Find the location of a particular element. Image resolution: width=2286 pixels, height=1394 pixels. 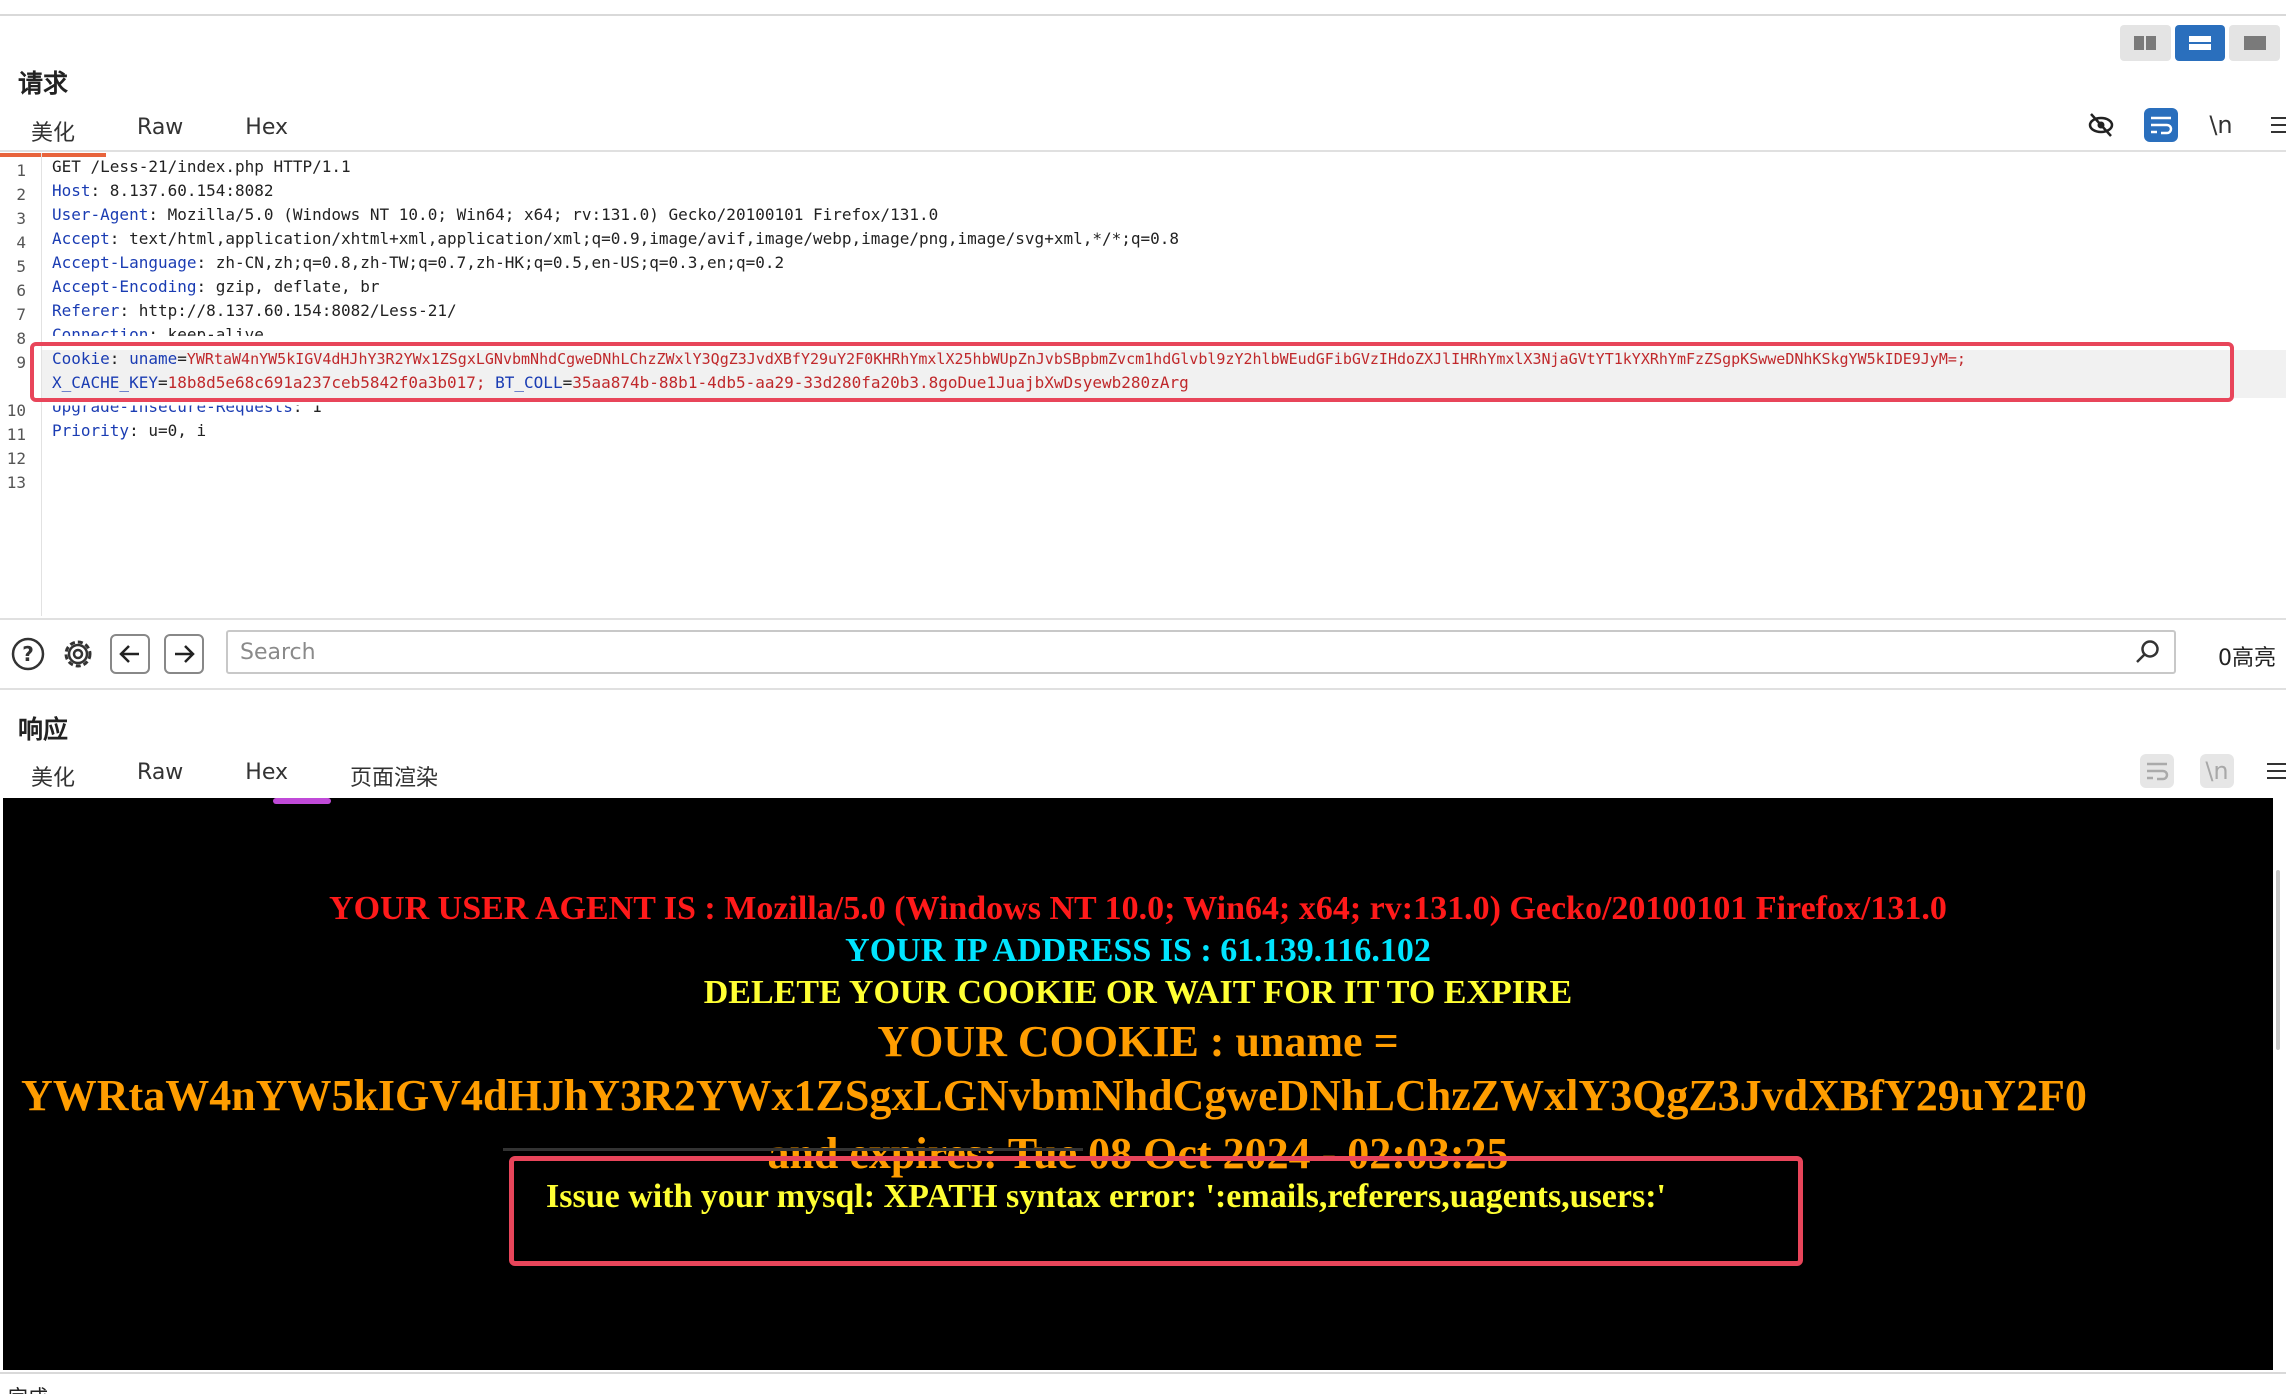

response-tab-pretty: 美化 is located at coordinates (53, 781).